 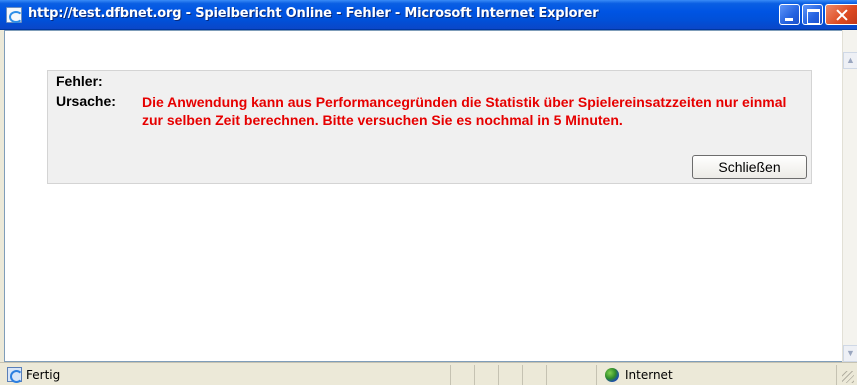 What do you see at coordinates (428, 373) in the screenshot?
I see `status-bar: Fertig Internet` at bounding box center [428, 373].